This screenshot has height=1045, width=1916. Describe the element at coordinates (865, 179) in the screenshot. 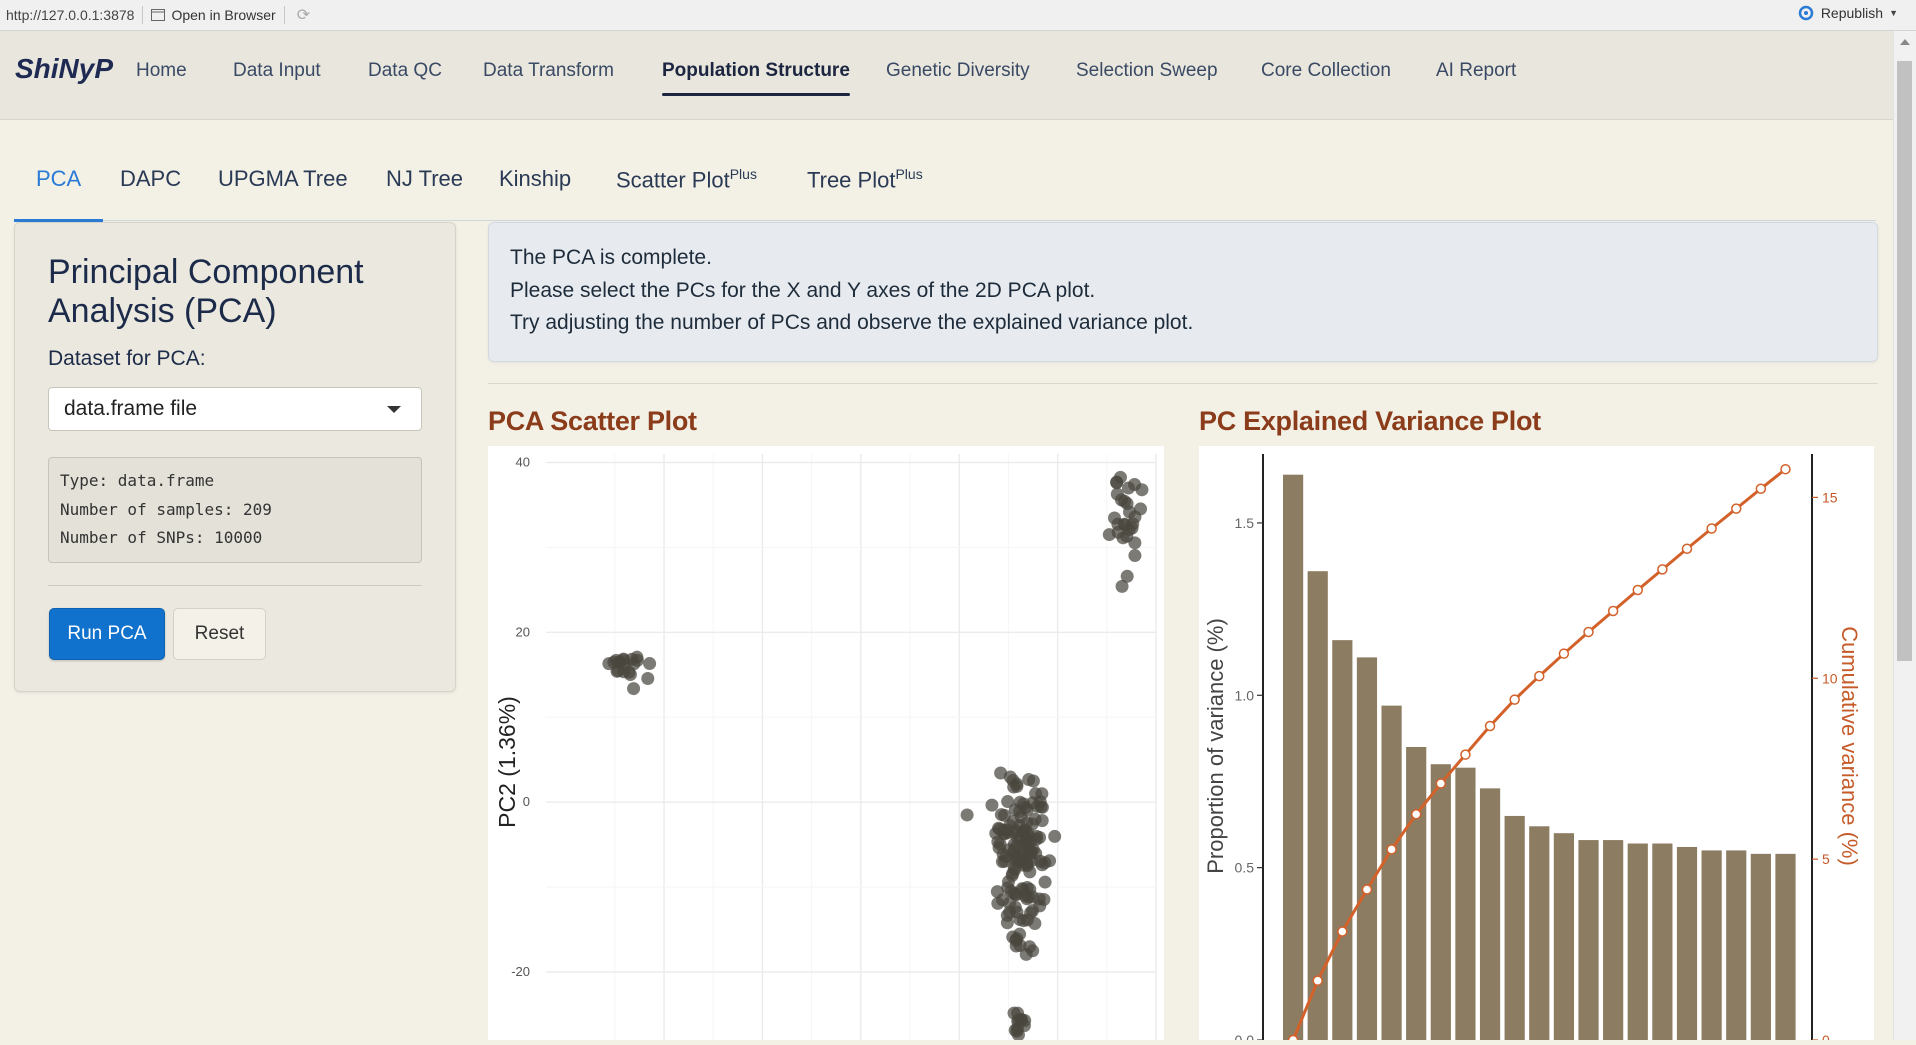

I see `tab-tree-plot-plus: Tree PlotPlus` at that location.